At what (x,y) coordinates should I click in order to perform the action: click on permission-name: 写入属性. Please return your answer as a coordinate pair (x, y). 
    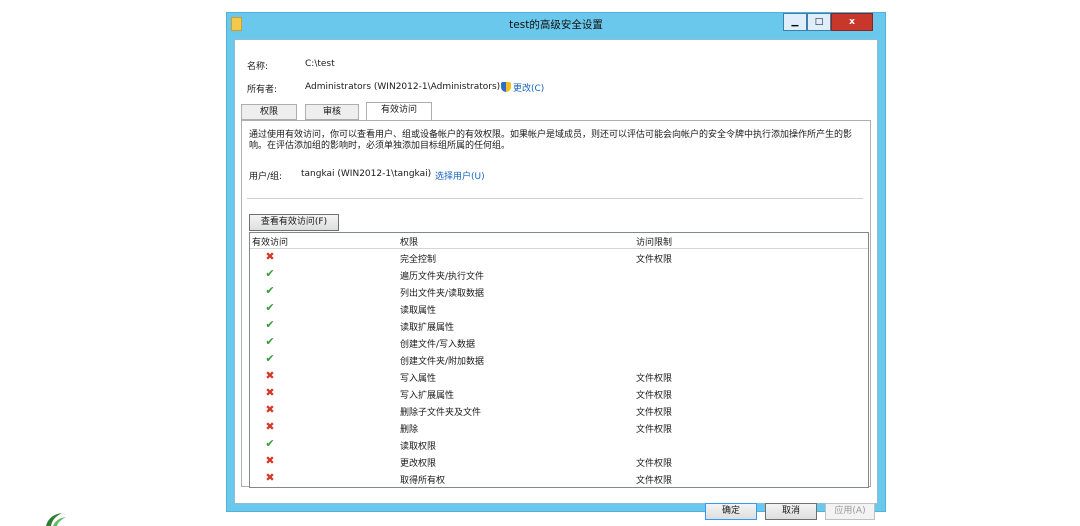
    Looking at the image, I should click on (418, 379).